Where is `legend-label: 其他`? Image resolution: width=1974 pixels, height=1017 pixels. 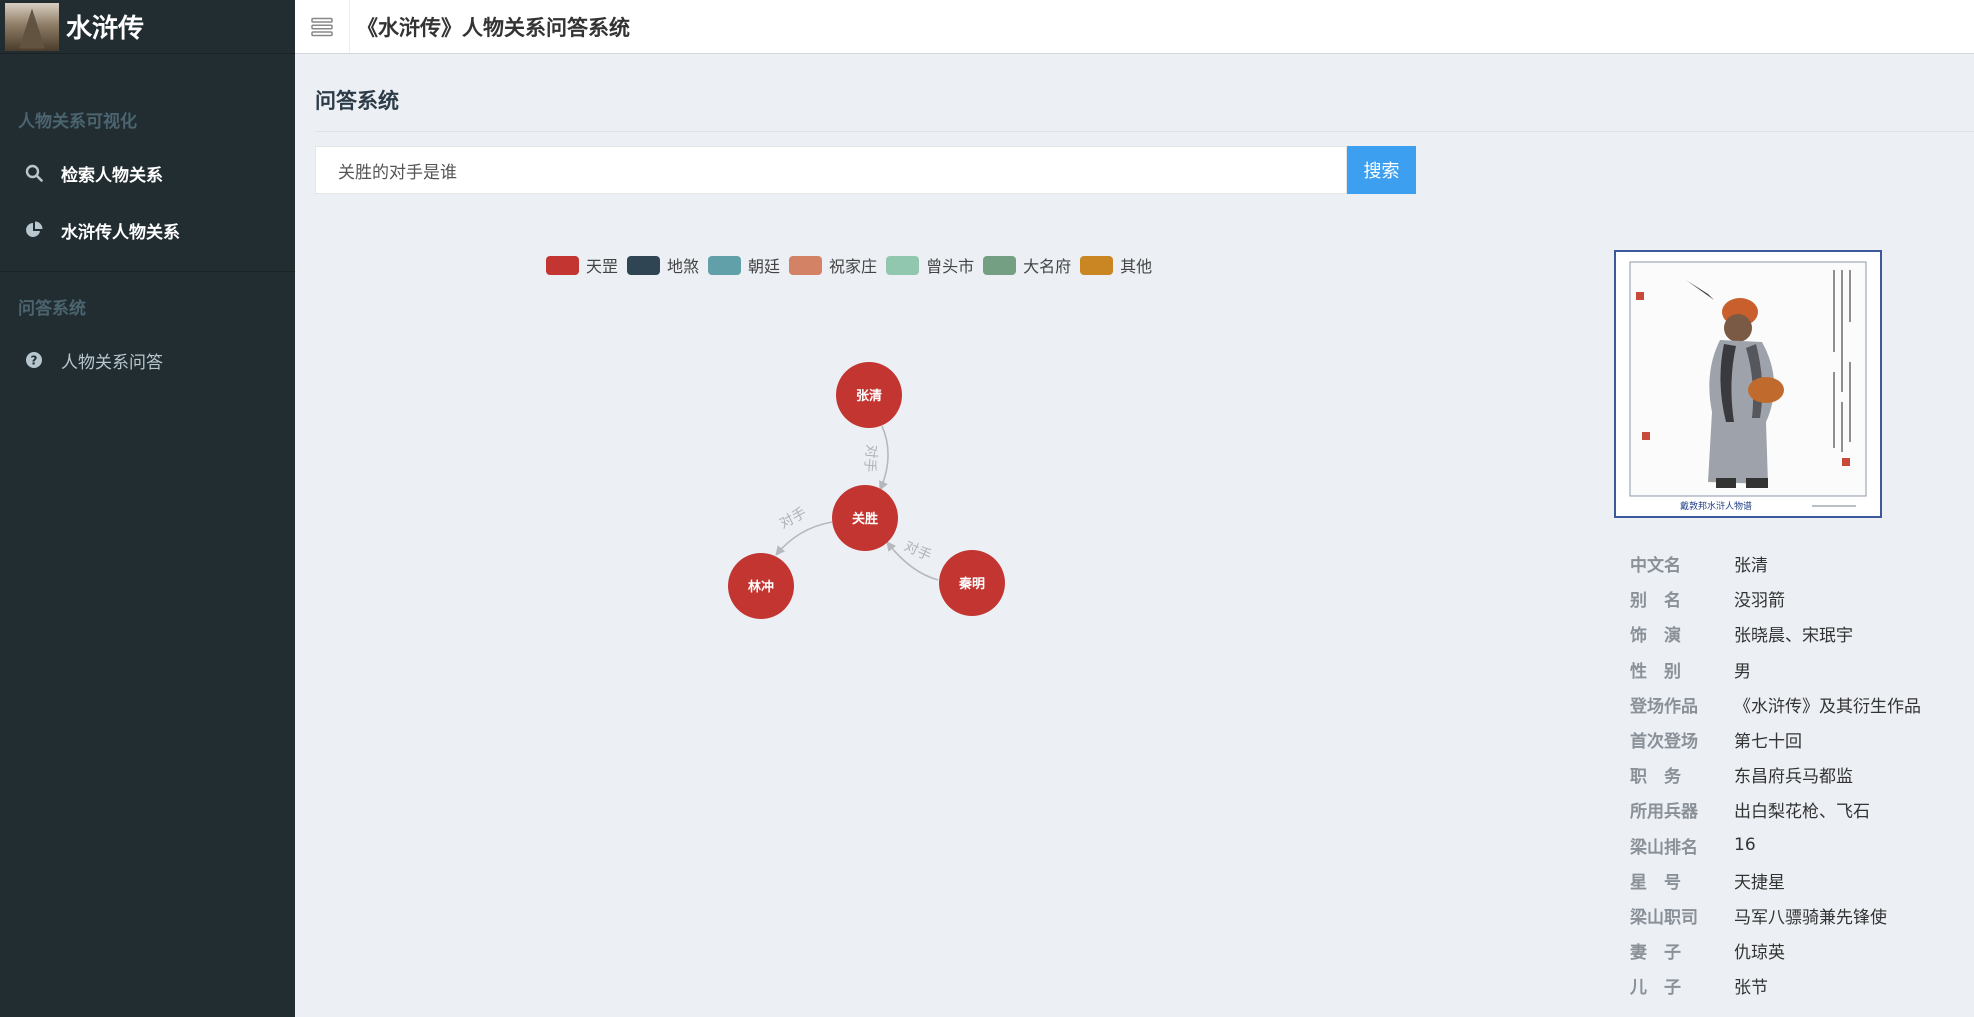 legend-label: 其他 is located at coordinates (1136, 266).